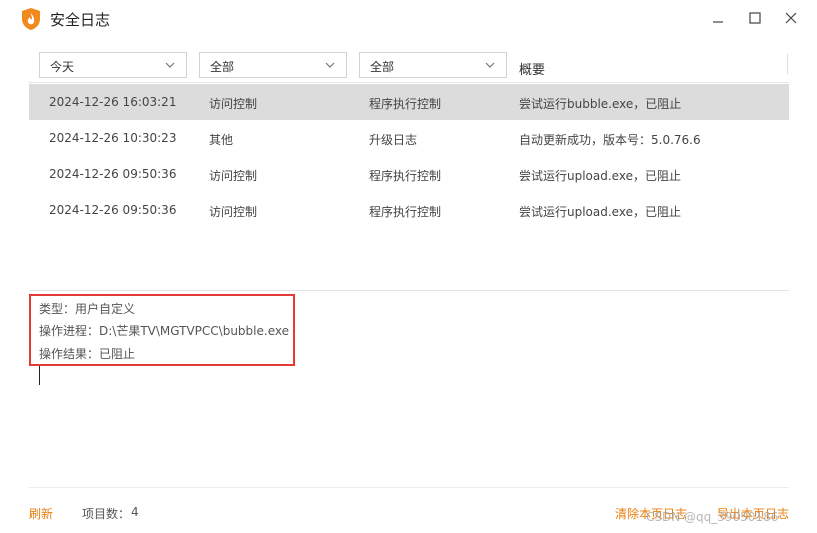  What do you see at coordinates (433, 65) in the screenshot?
I see `subtype-filter-dropdown: 全部` at bounding box center [433, 65].